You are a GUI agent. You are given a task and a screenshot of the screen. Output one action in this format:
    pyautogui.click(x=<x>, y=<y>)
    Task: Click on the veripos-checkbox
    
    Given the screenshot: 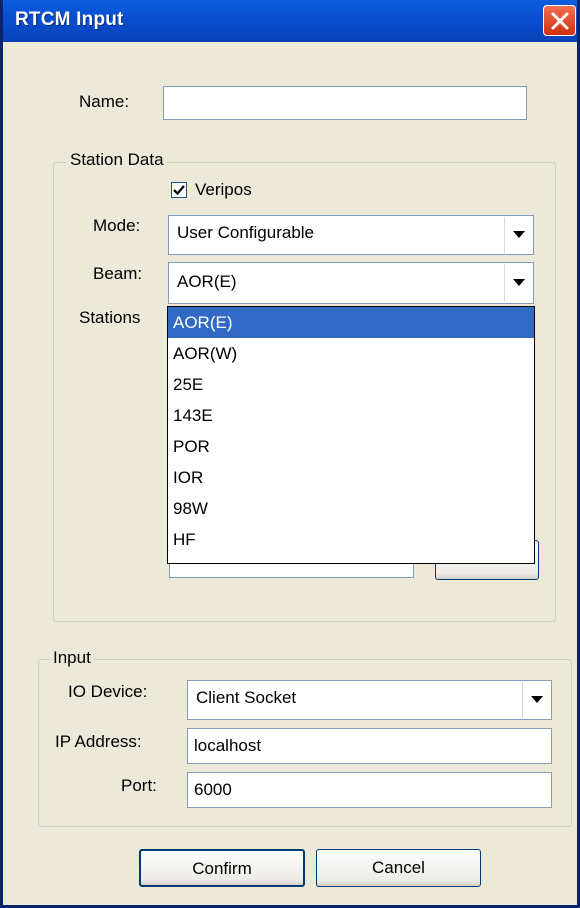 What is the action you would take?
    pyautogui.click(x=179, y=190)
    